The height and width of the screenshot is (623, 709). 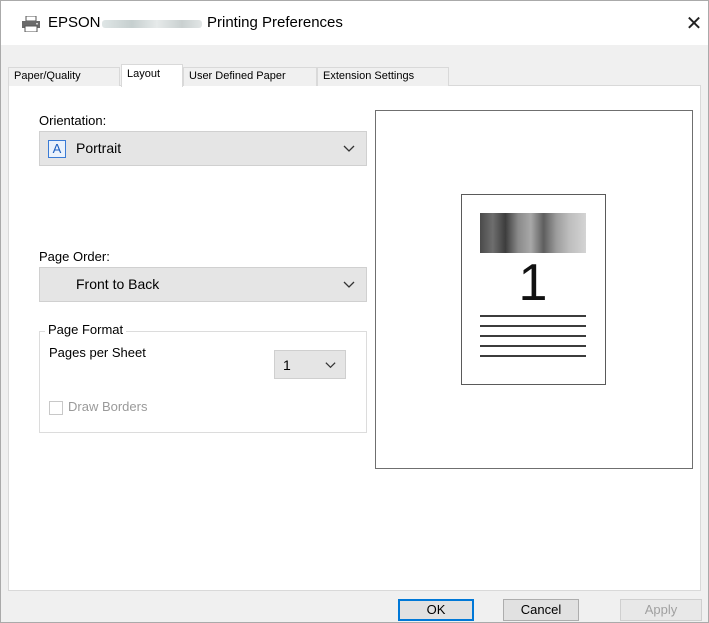 What do you see at coordinates (152, 24) in the screenshot?
I see `redacted-model-name` at bounding box center [152, 24].